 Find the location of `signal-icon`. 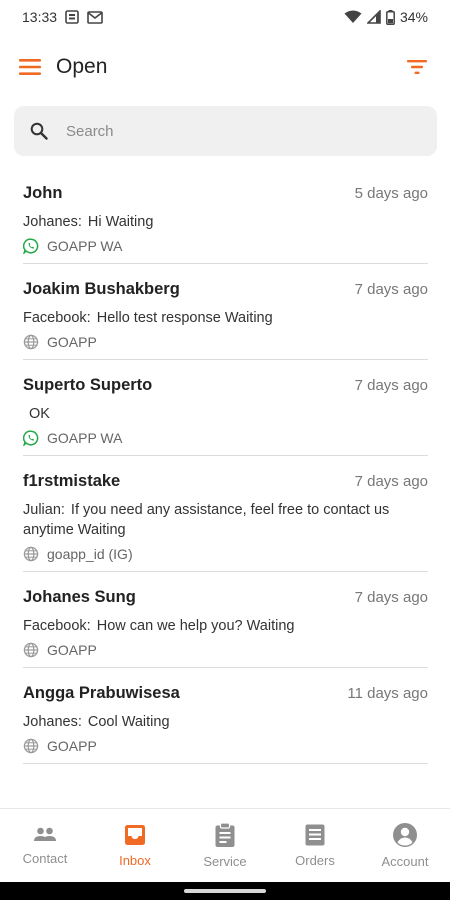

signal-icon is located at coordinates (373, 17).